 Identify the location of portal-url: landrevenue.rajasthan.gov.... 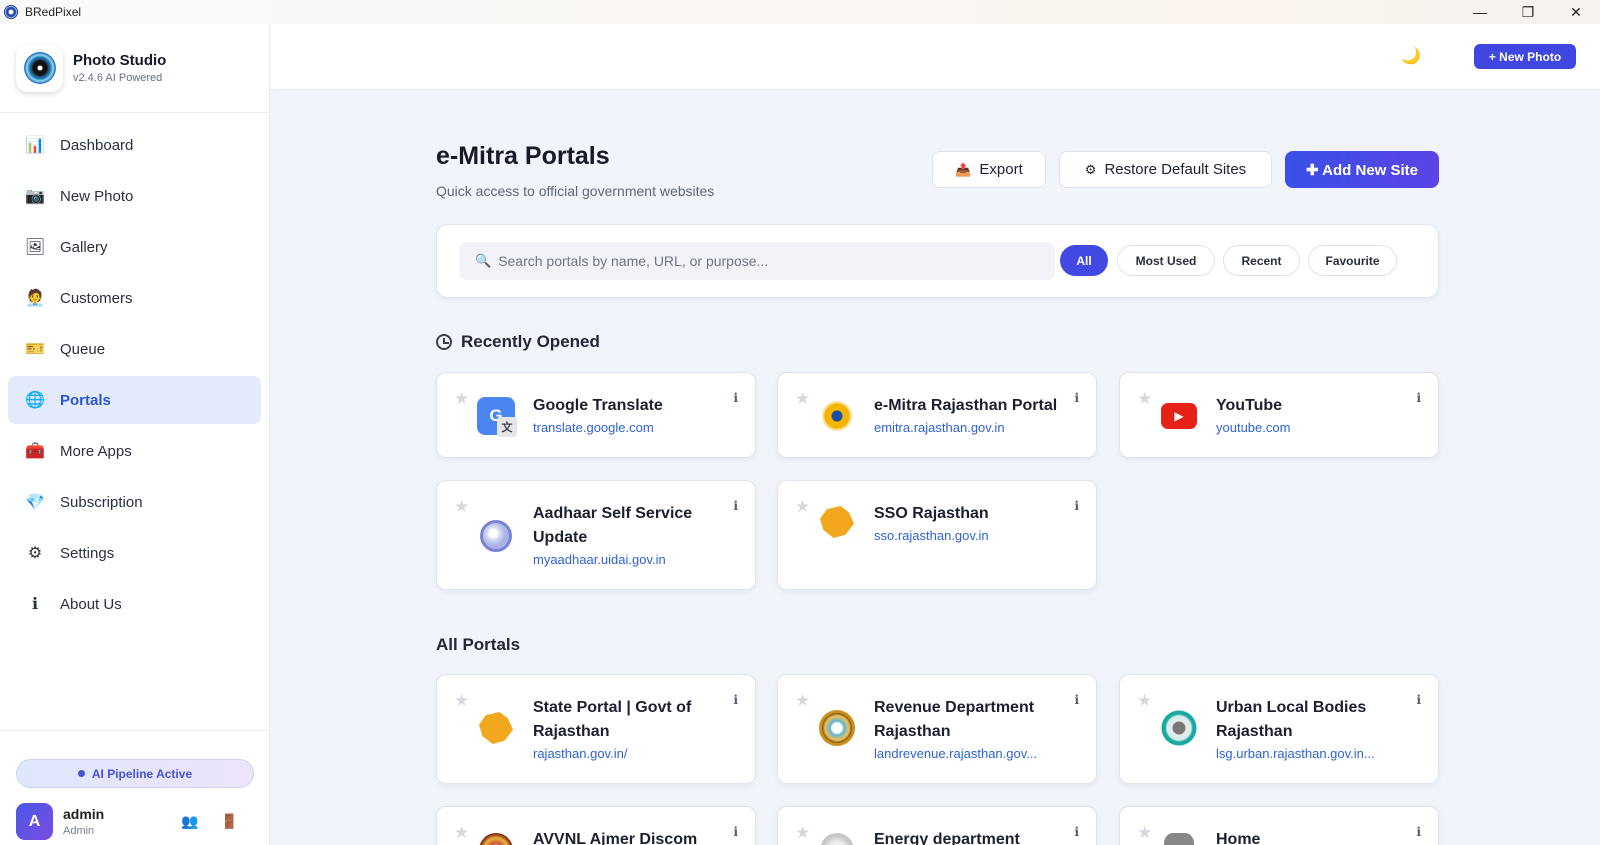
(955, 753).